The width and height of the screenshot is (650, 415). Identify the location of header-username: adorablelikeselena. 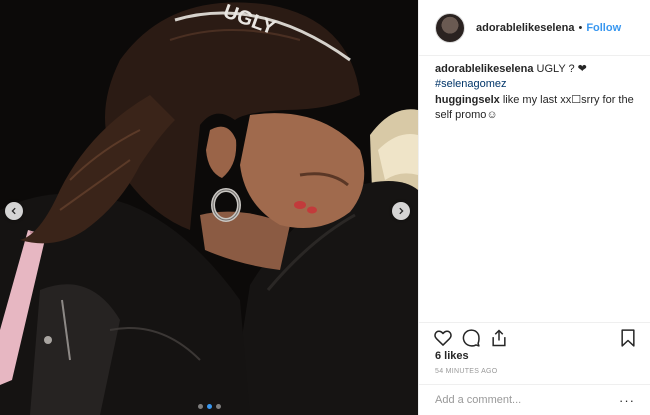
(525, 28).